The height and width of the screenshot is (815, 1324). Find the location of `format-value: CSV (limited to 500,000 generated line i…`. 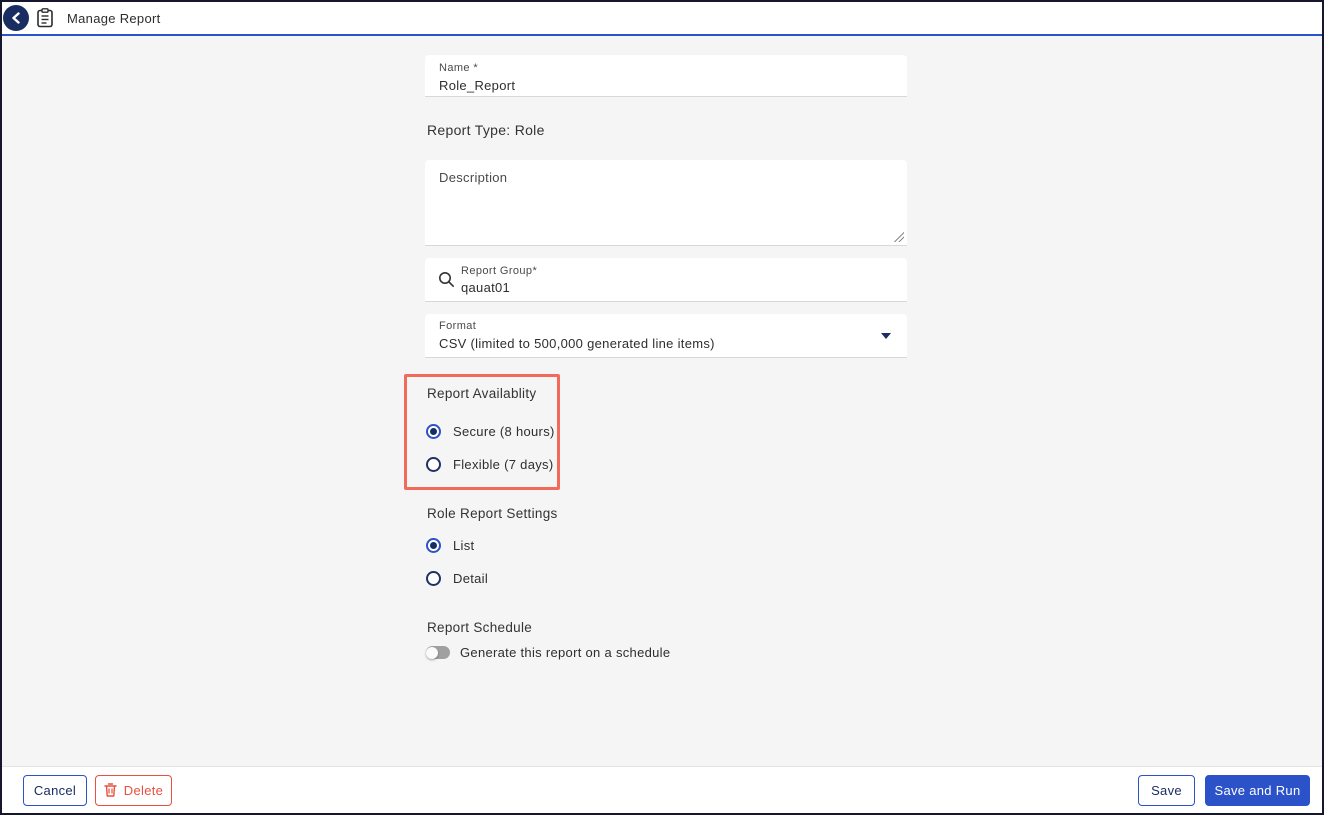

format-value: CSV (limited to 500,000 generated line i… is located at coordinates (577, 343).